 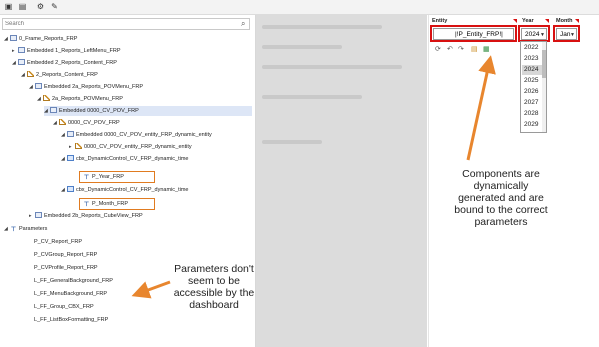 I want to click on annotation-line: accessible by the, so click(x=214, y=293).